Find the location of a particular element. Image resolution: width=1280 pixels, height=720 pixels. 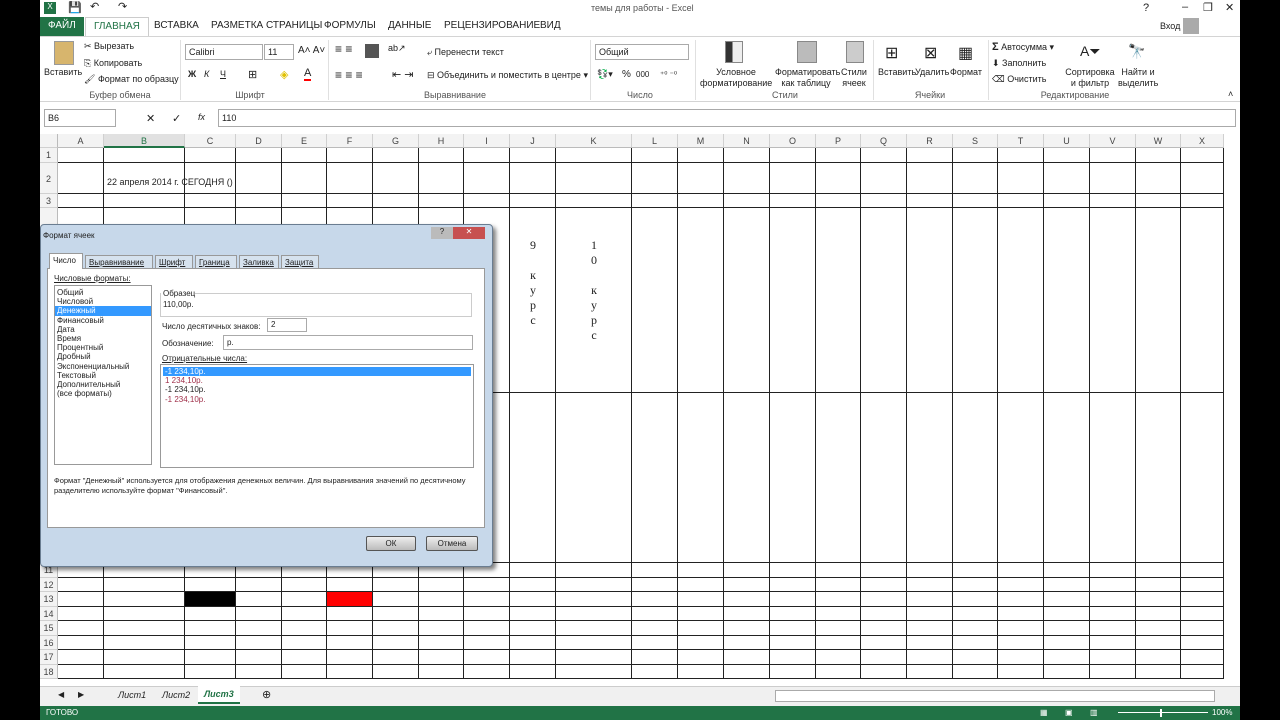

format-option: (все форматы) is located at coordinates (103, 393).